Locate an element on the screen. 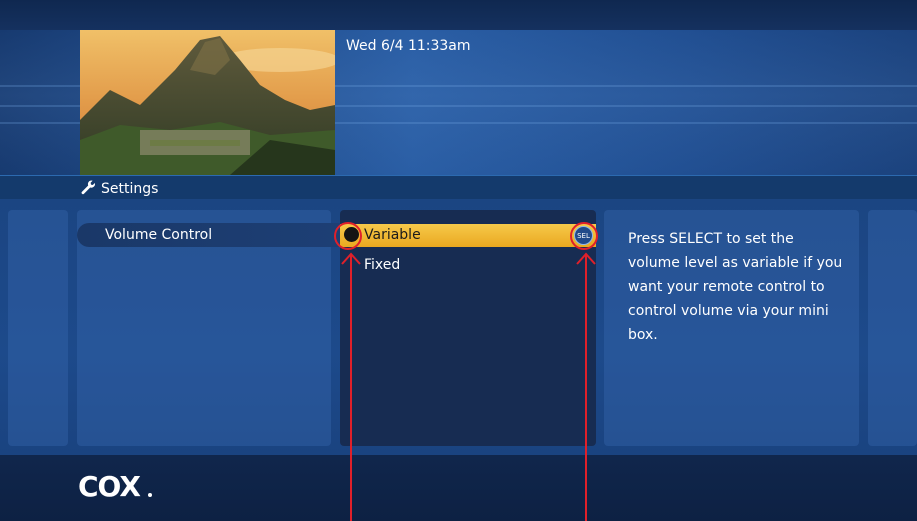 The image size is (917, 521). panel-edge-right is located at coordinates (892, 328).